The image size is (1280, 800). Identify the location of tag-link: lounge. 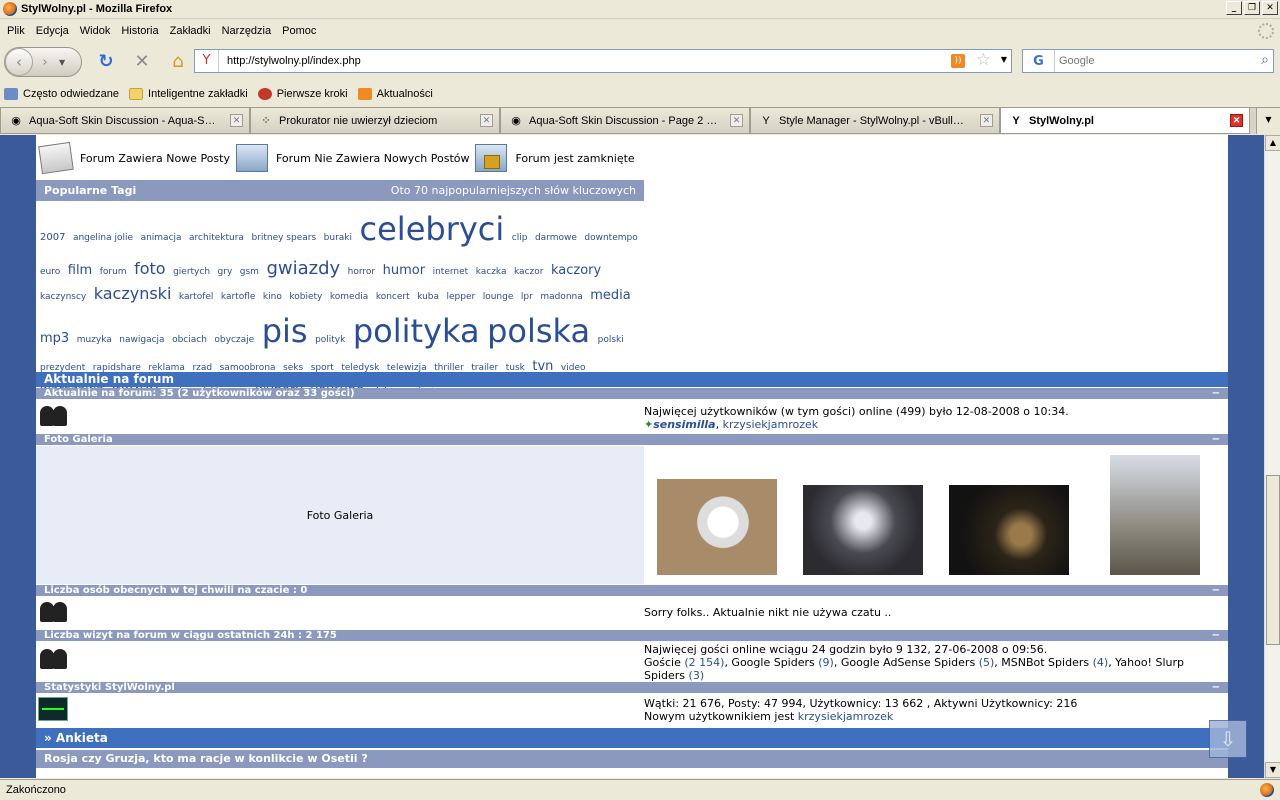
(498, 297).